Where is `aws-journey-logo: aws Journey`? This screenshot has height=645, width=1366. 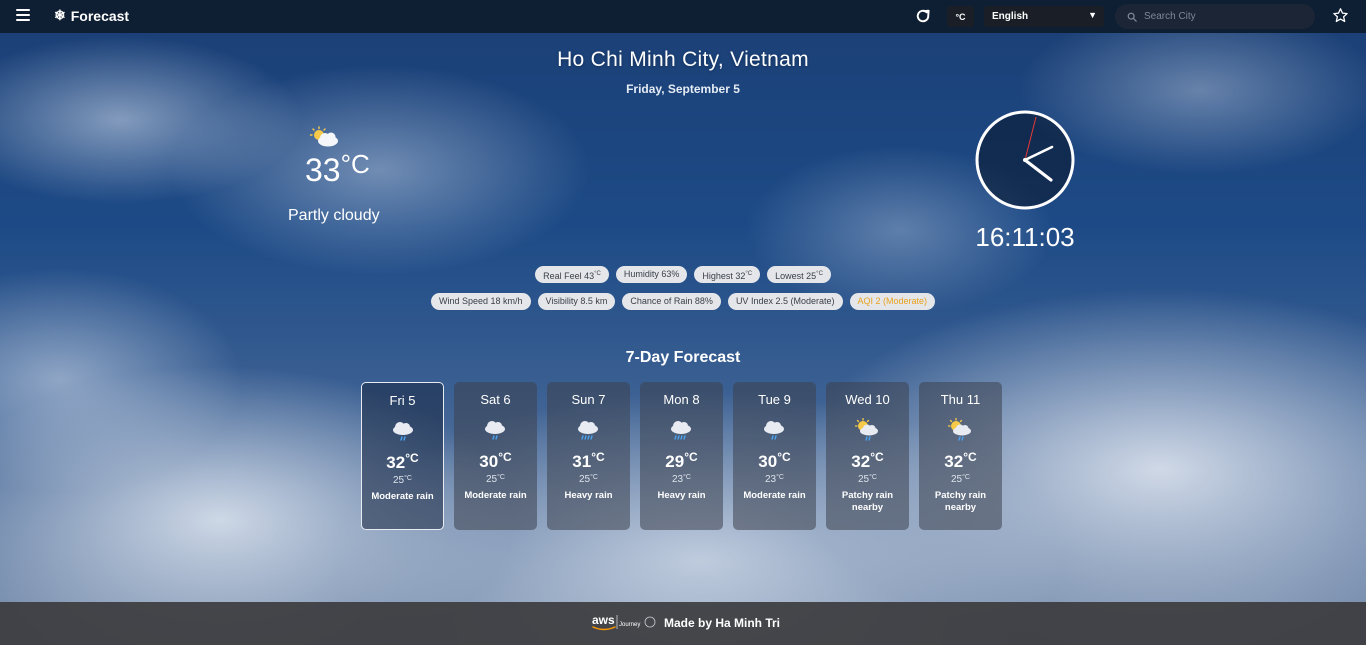
aws-journey-logo: aws Journey is located at coordinates (624, 622).